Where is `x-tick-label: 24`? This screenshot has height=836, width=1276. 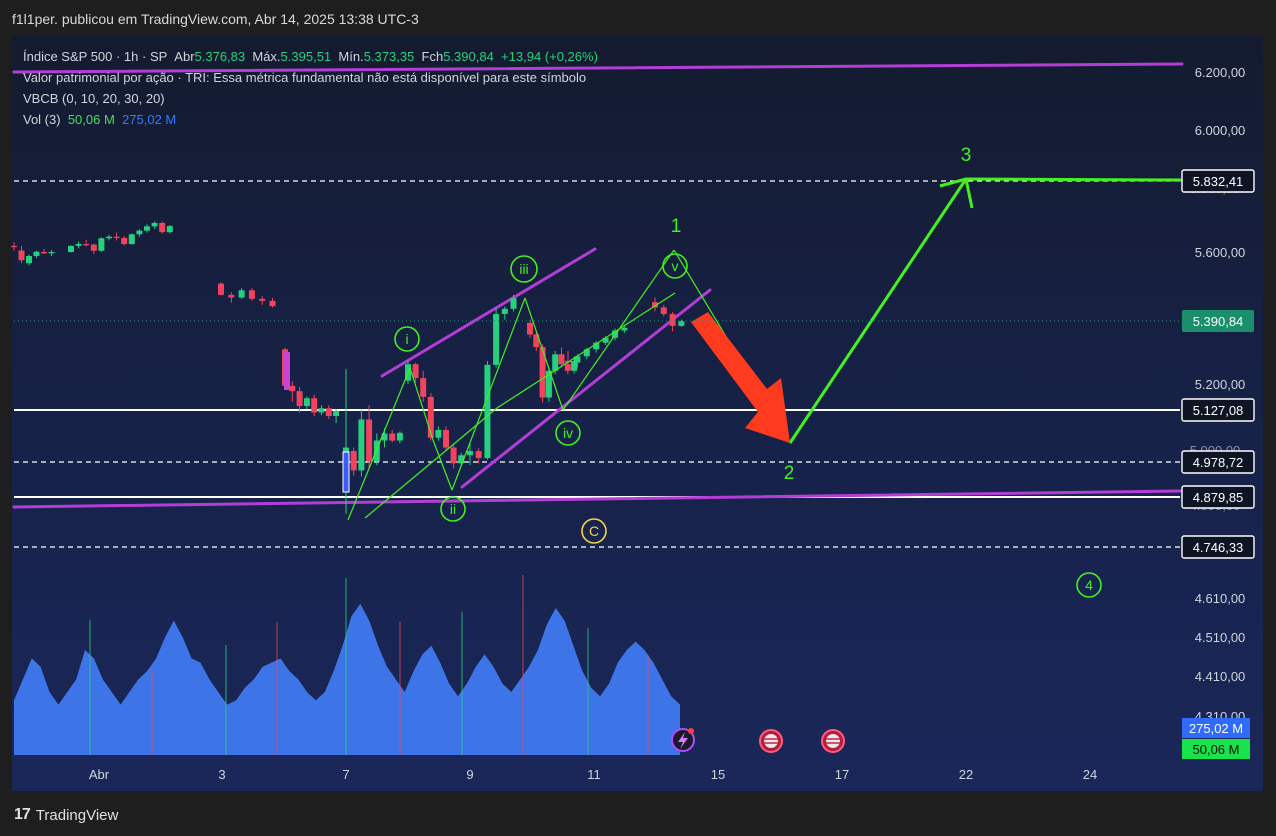 x-tick-label: 24 is located at coordinates (1090, 774).